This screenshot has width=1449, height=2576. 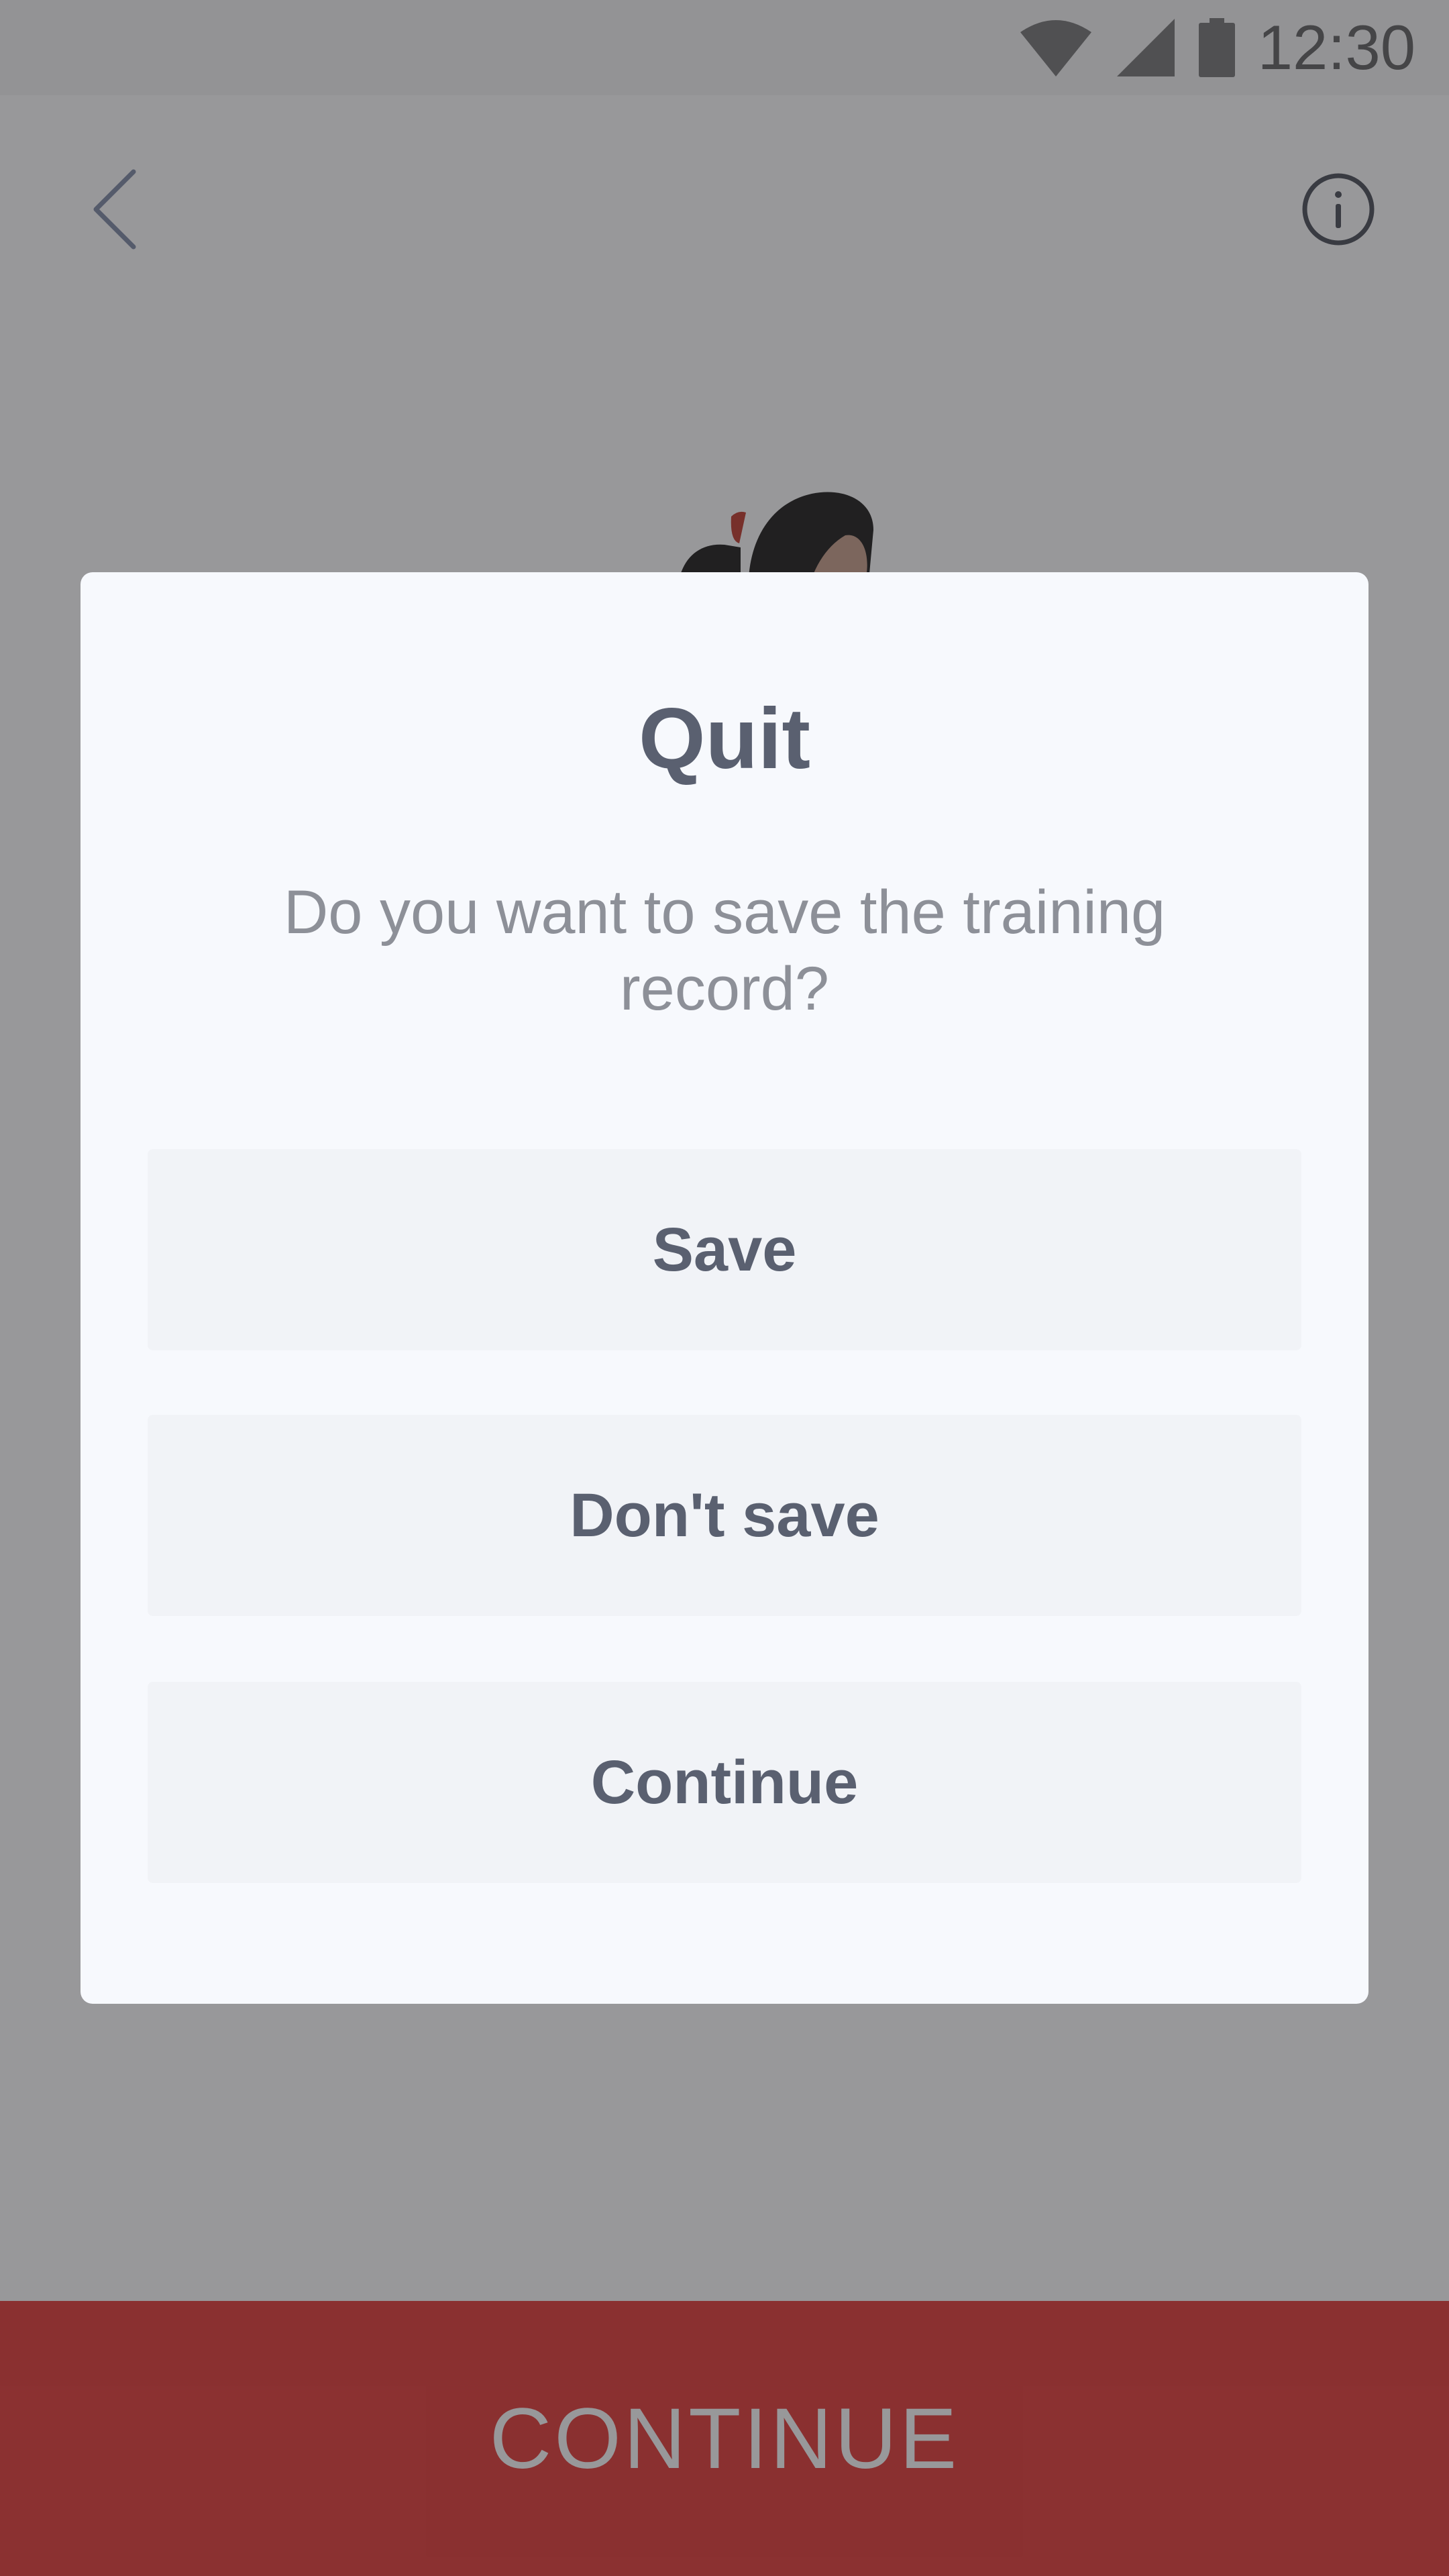 What do you see at coordinates (724, 950) in the screenshot?
I see `dialog-message: Do you want to save the training record?` at bounding box center [724, 950].